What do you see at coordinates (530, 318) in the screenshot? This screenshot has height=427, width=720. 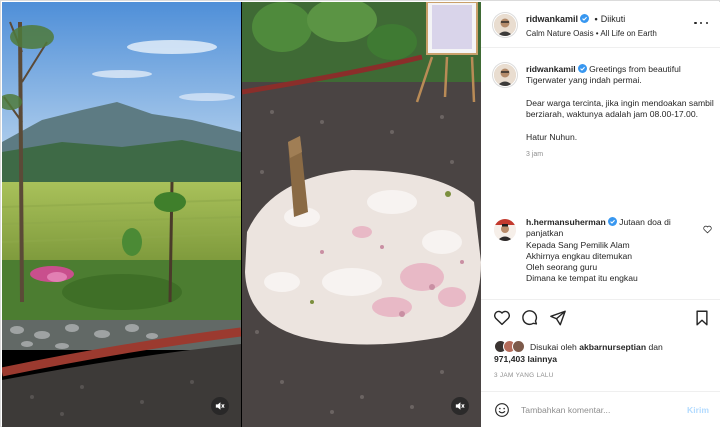 I see `comment-icon` at bounding box center [530, 318].